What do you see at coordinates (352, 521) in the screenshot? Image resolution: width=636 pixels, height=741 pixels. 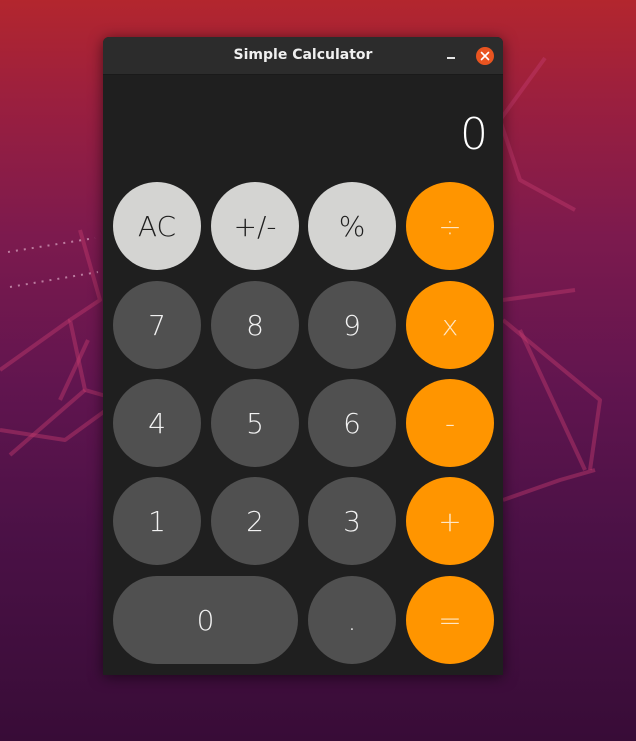 I see `digit-3-button: 3` at bounding box center [352, 521].